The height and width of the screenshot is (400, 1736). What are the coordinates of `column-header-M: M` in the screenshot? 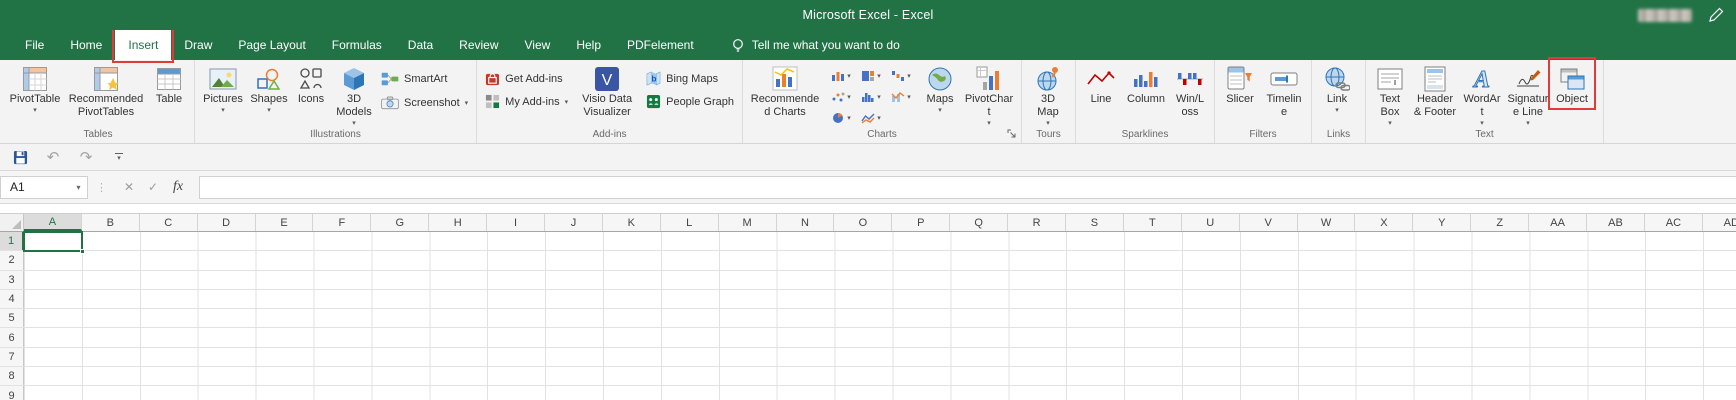 It's located at (748, 222).